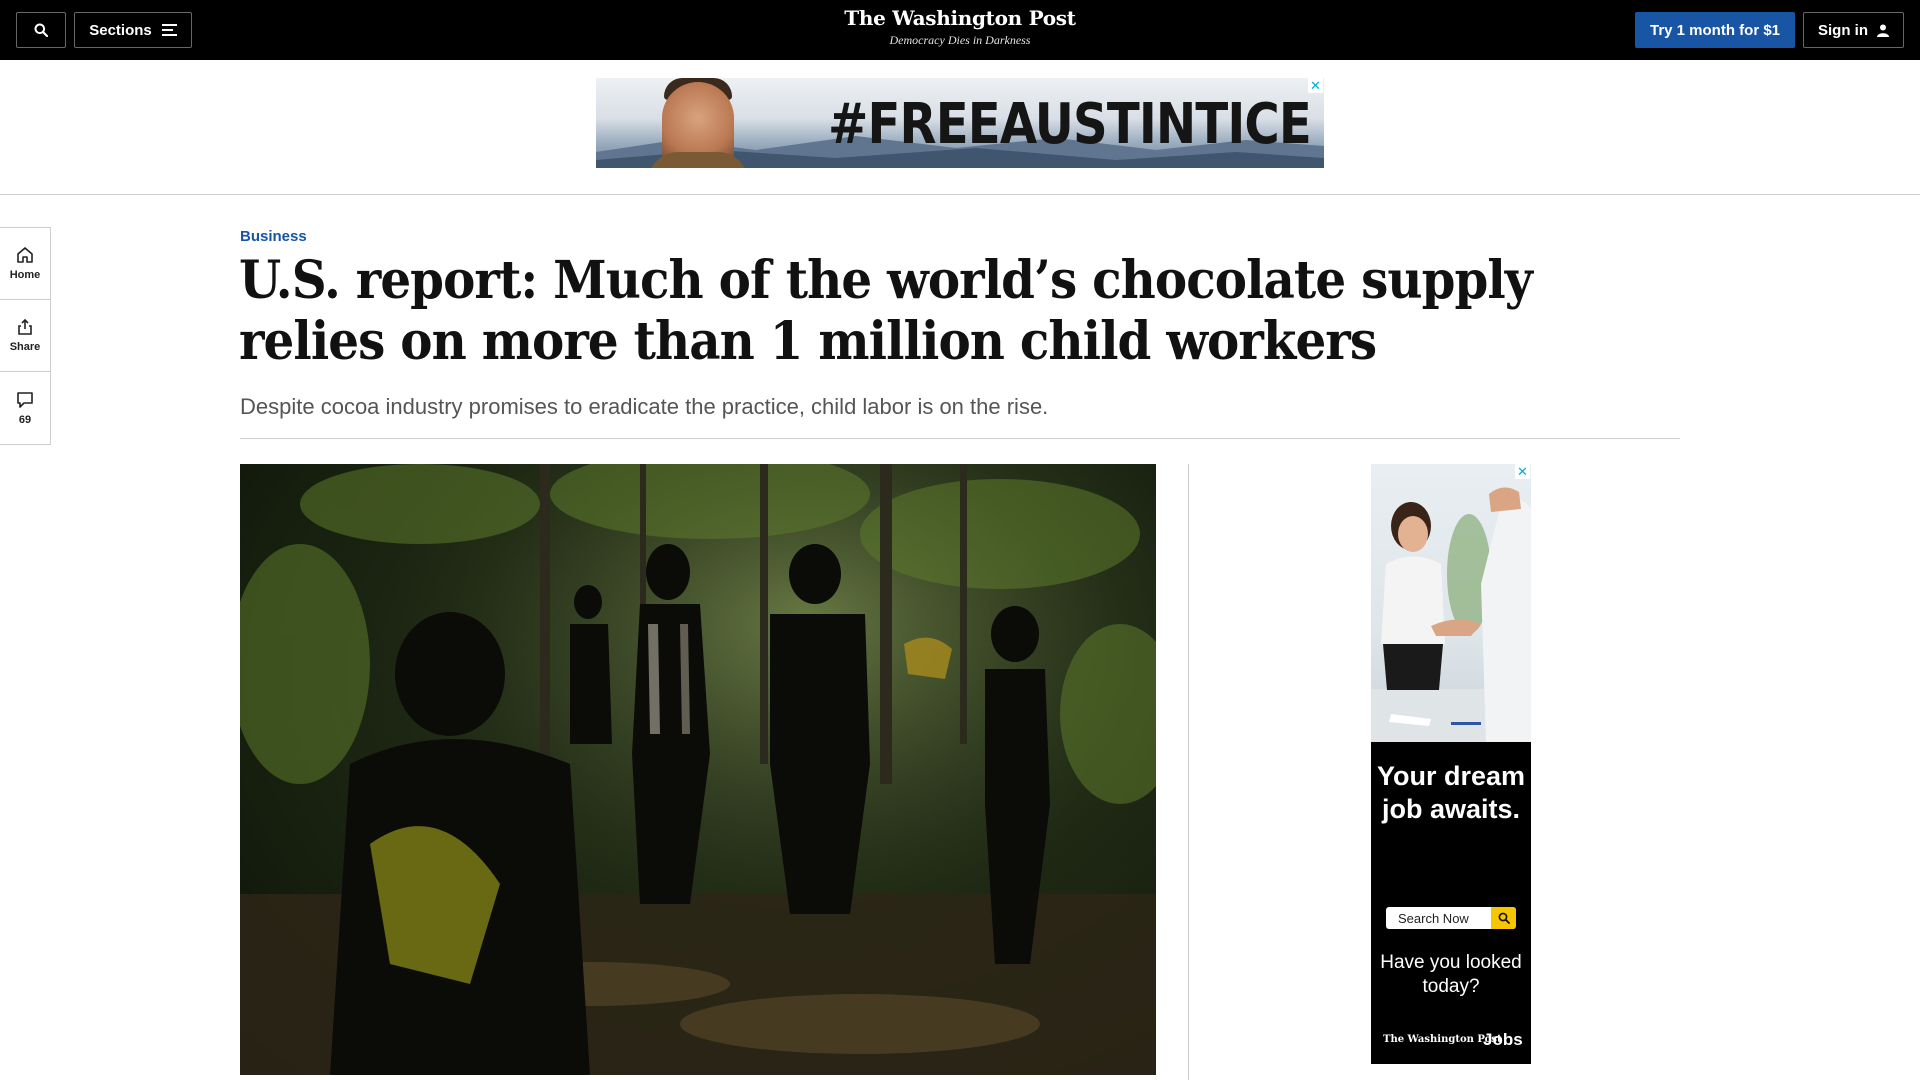 This screenshot has height=1080, width=1920. I want to click on ad-headline: Your dream job awaits., so click(1451, 792).